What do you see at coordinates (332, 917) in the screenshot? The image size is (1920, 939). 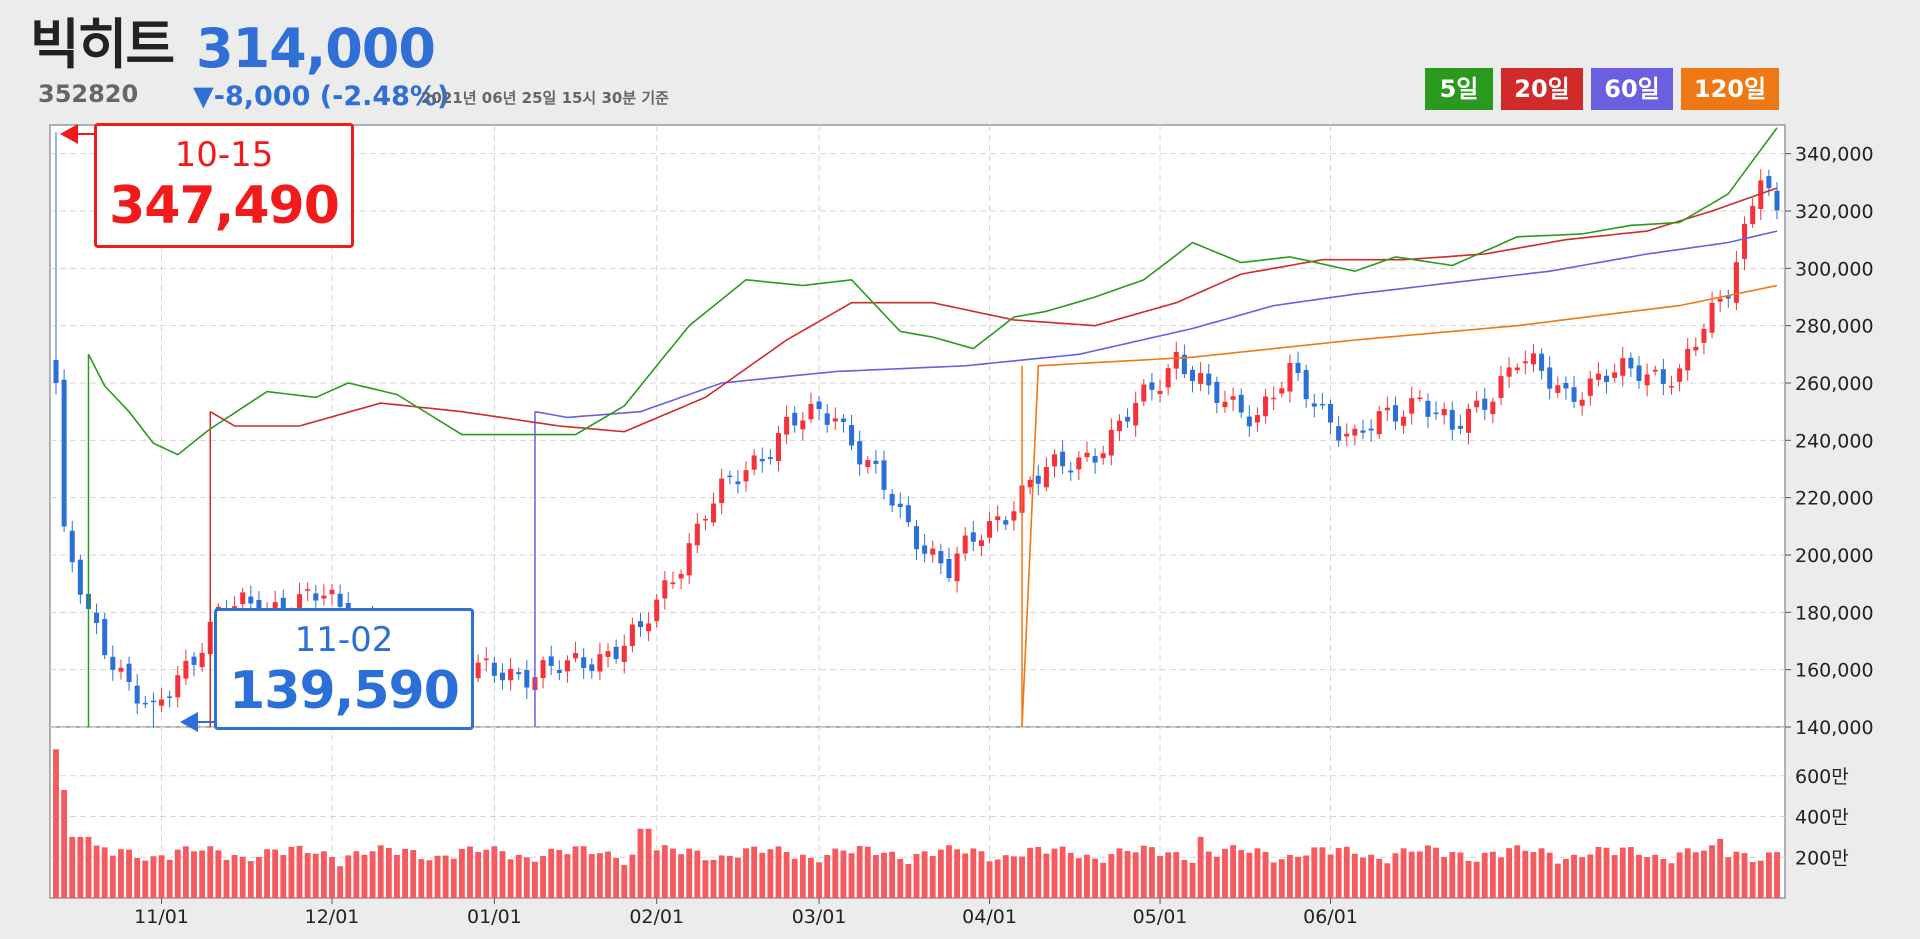 I see `x-axis-tick-label: 12/01` at bounding box center [332, 917].